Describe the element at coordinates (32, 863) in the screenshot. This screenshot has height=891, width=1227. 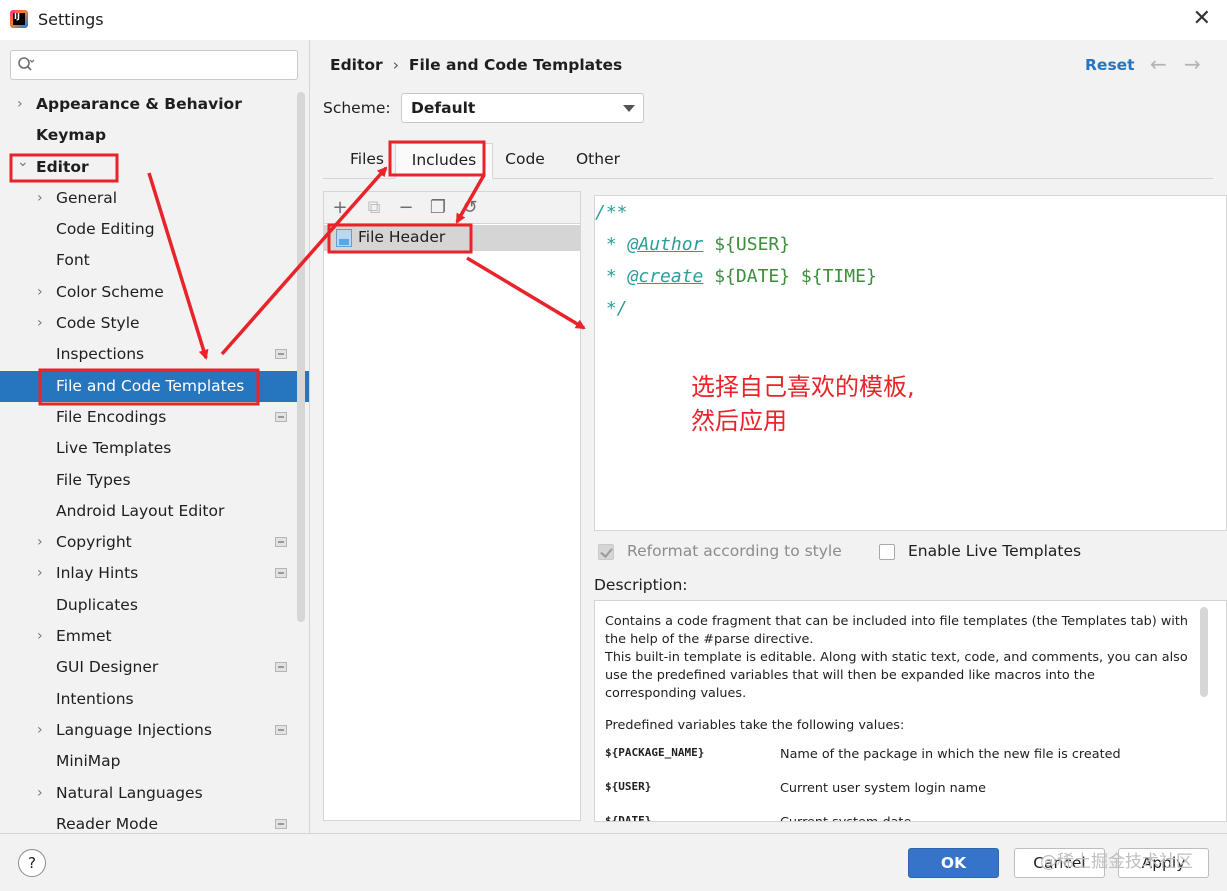
I see `help-button: ?` at that location.